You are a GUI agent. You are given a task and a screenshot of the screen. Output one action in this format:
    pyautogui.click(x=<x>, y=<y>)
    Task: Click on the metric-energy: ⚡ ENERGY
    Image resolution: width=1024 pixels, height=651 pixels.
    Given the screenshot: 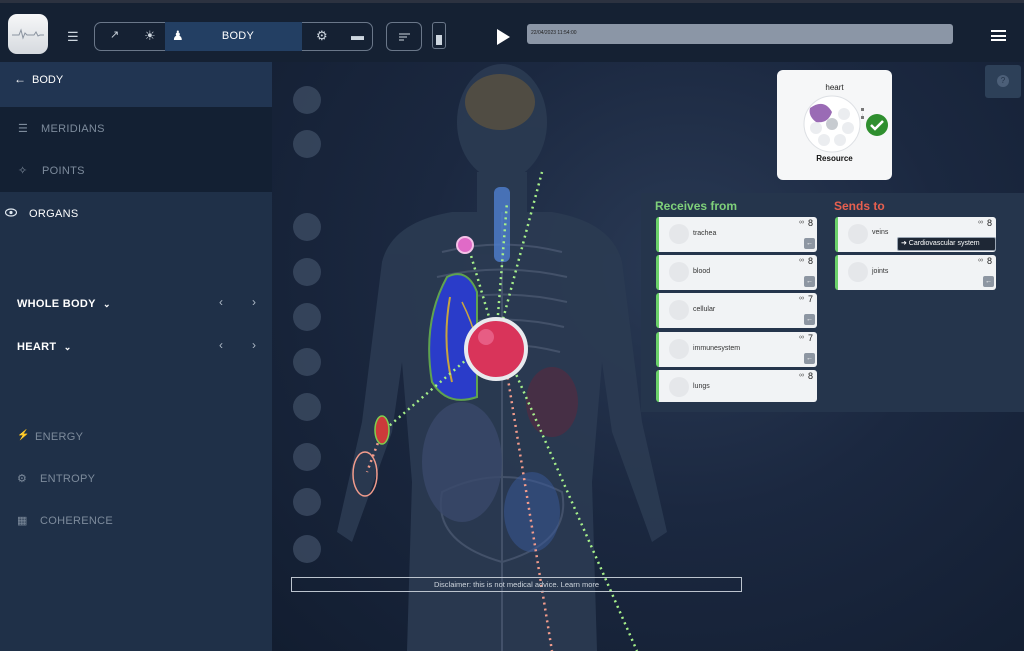 What is the action you would take?
    pyautogui.click(x=117, y=438)
    